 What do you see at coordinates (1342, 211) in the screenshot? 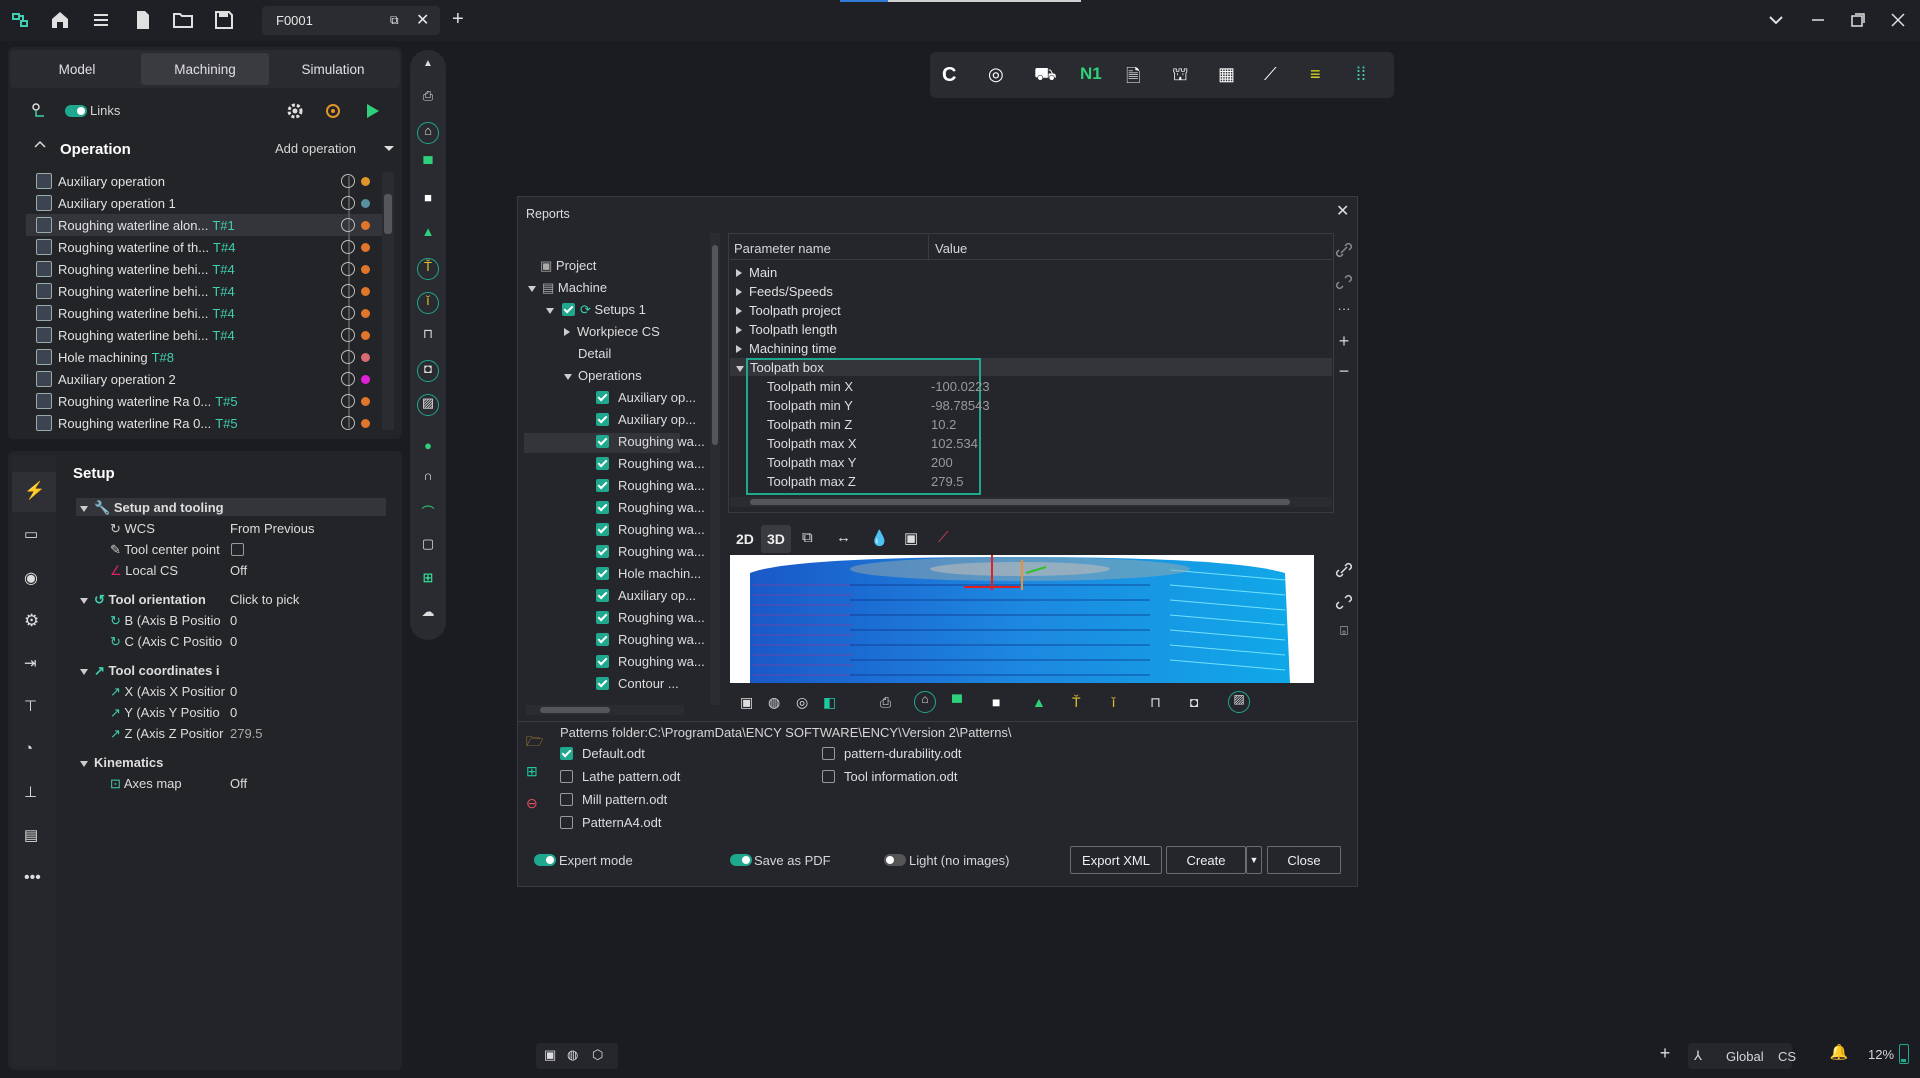
I see `close-dialog-icon: ✕` at bounding box center [1342, 211].